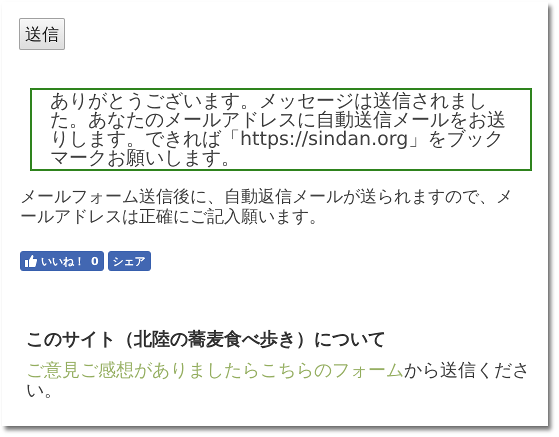 Image resolution: width=559 pixels, height=437 pixels. What do you see at coordinates (206, 340) in the screenshot?
I see `section-heading: このサイト（北陸の蕎麦食べ歩き）について` at bounding box center [206, 340].